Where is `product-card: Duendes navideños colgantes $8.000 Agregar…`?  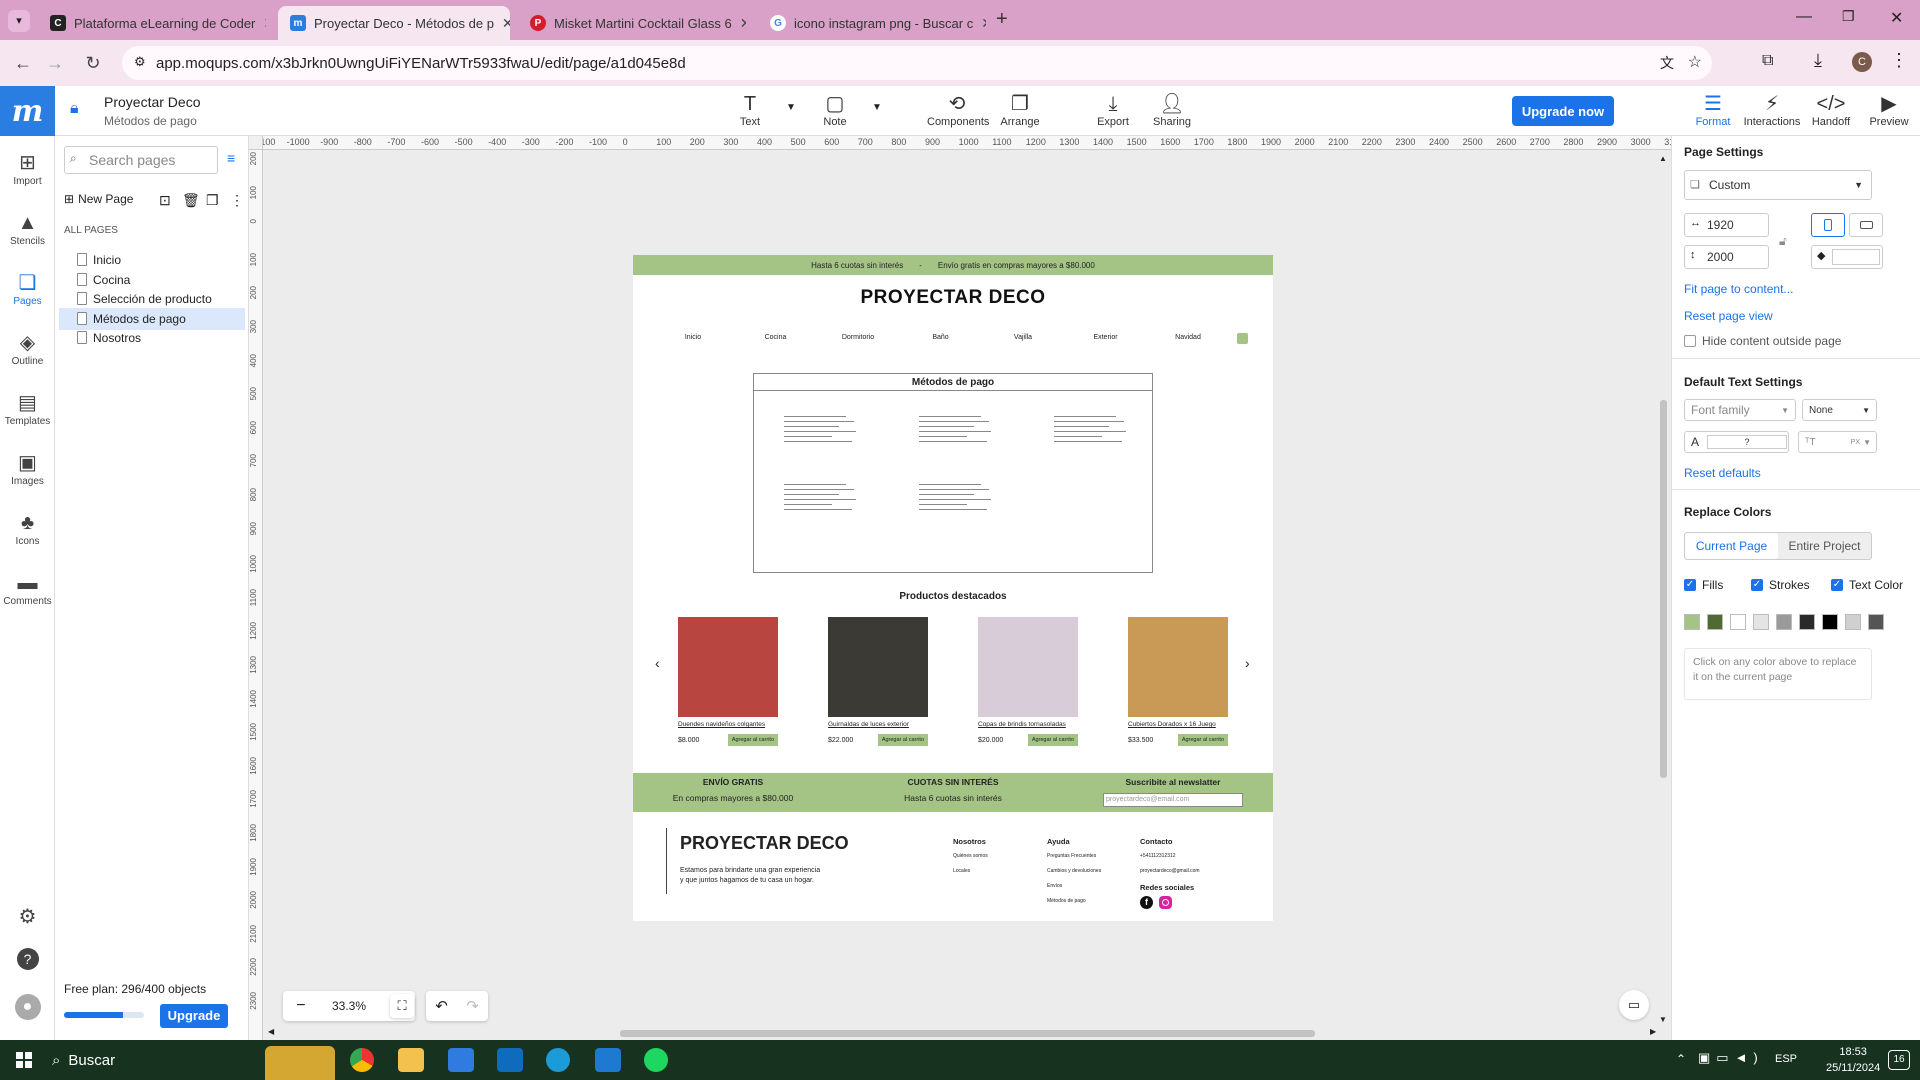
product-card: Duendes navideños colgantes $8.000 Agregar… is located at coordinates (728, 681).